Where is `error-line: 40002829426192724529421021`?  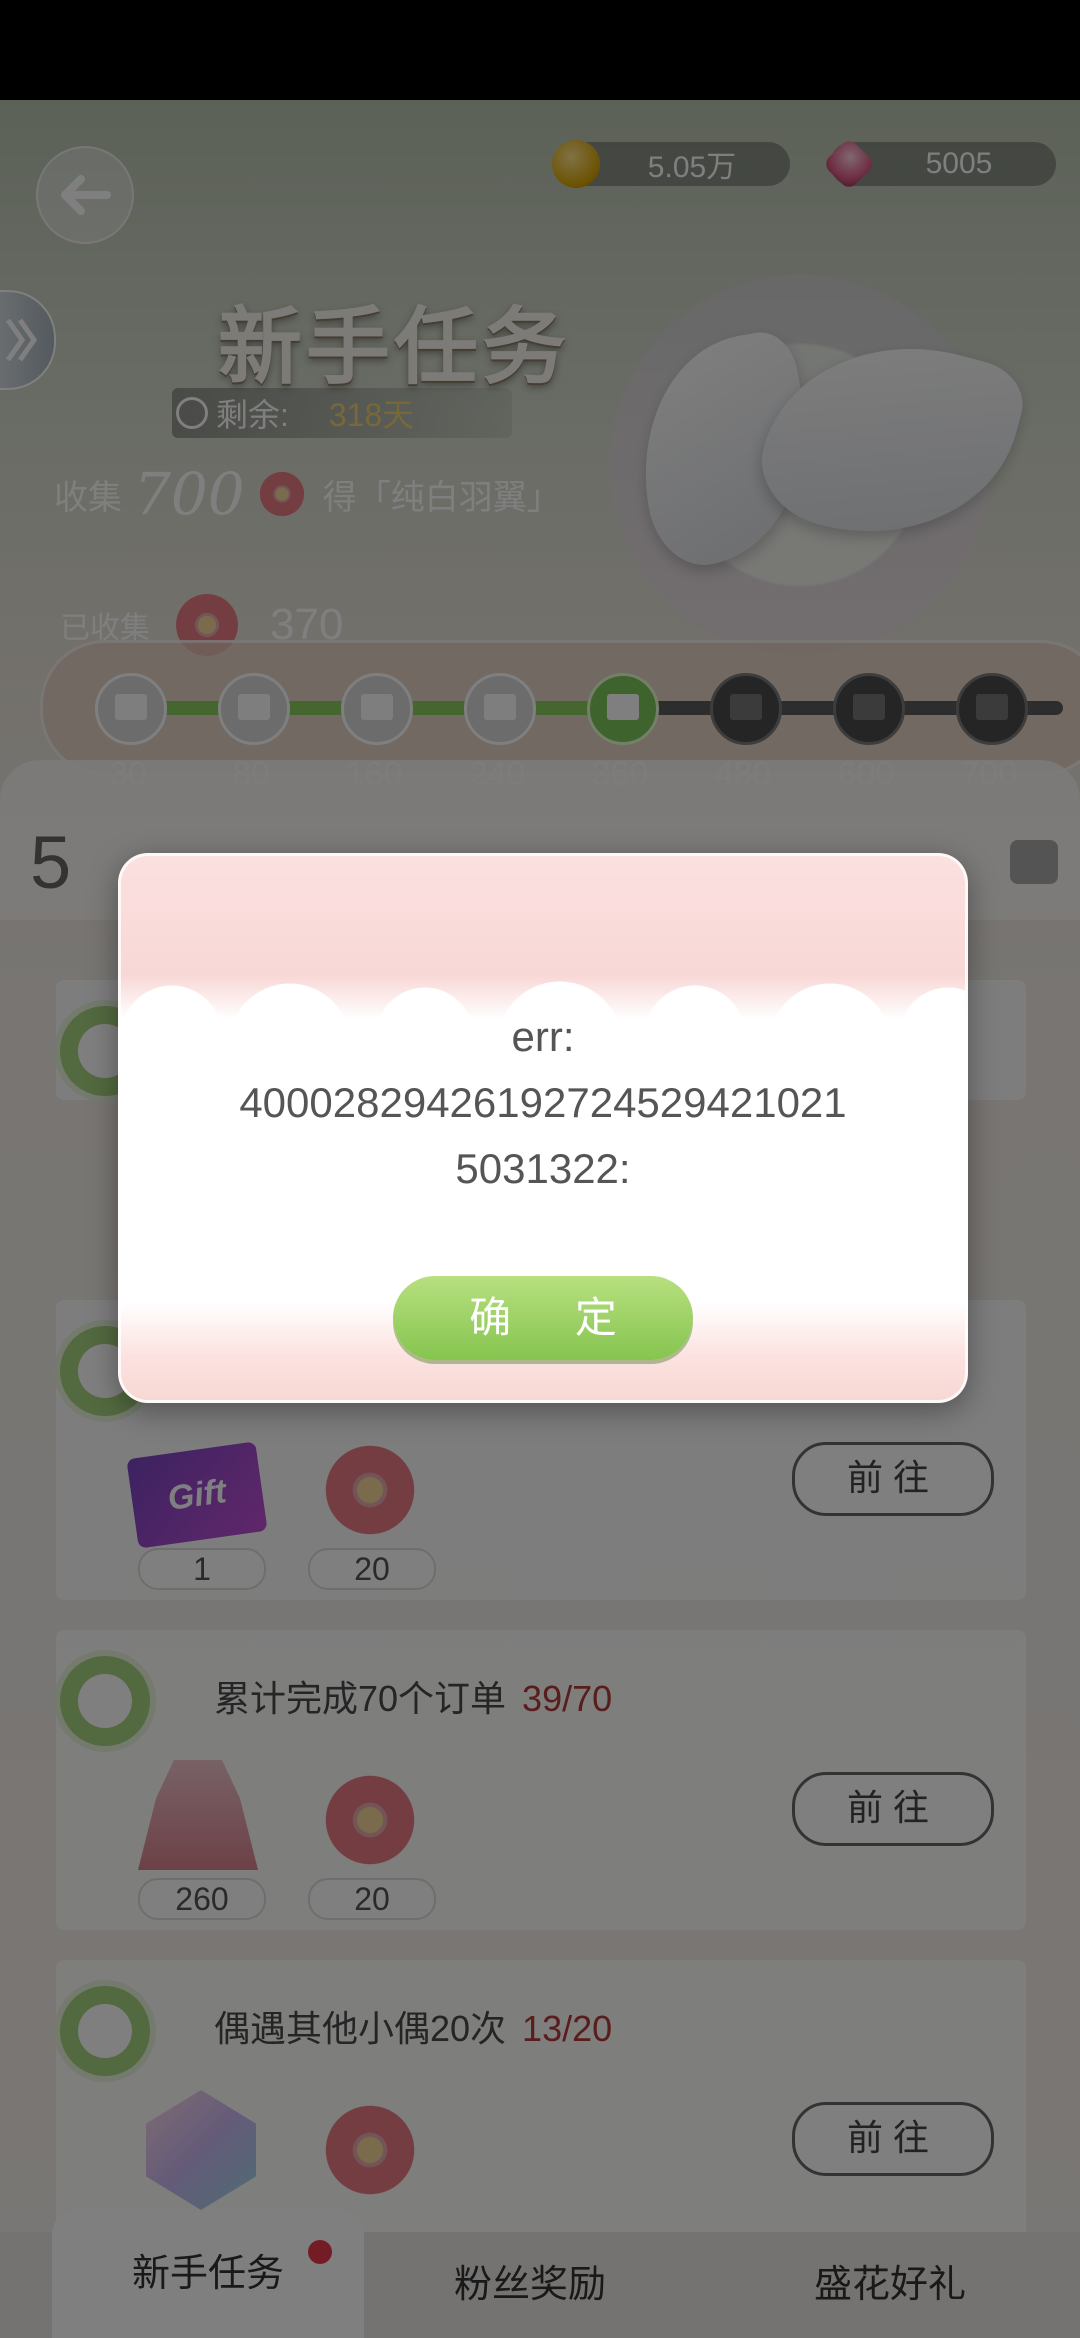
error-line: 40002829426192724529421021 is located at coordinates (543, 1102).